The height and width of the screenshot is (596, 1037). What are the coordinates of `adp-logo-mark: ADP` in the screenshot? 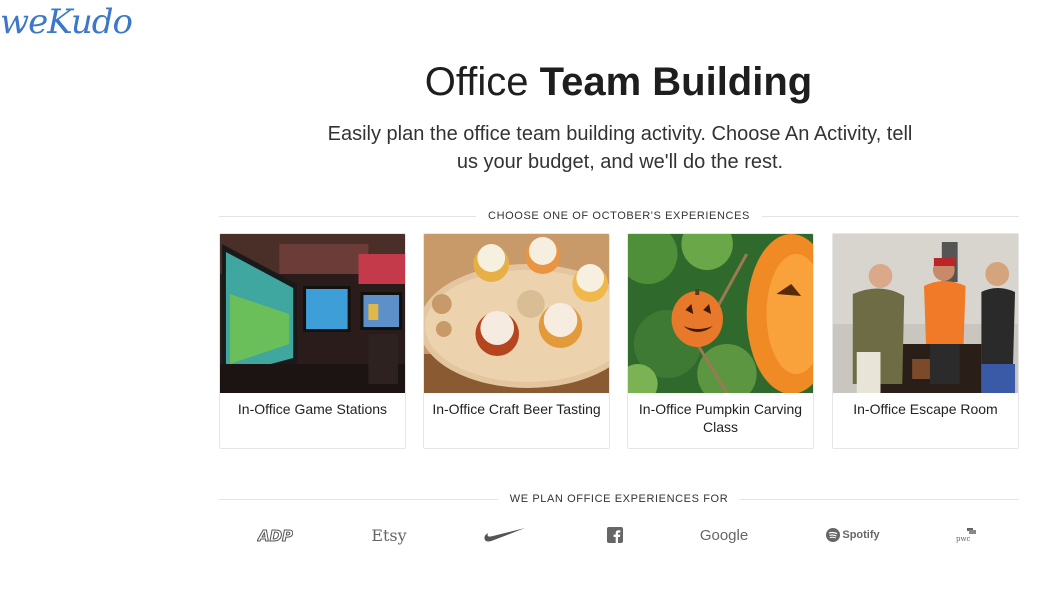 It's located at (275, 536).